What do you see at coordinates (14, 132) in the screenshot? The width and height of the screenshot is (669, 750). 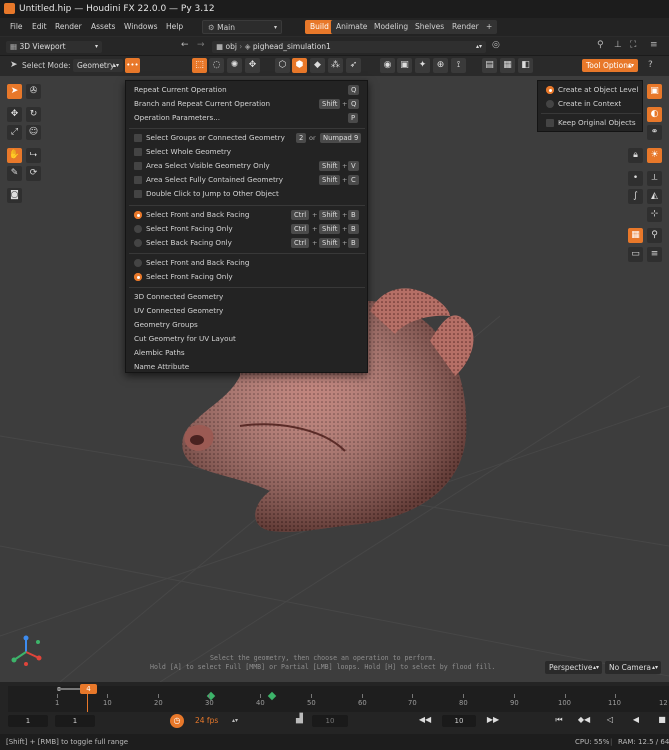 I see `scale-tool-icon: ⤢` at bounding box center [14, 132].